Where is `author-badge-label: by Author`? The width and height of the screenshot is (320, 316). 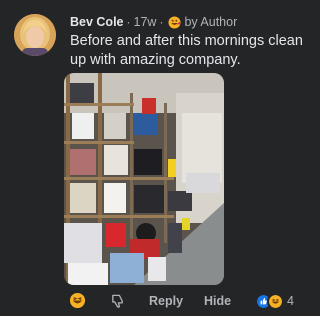
author-badge-label: by Author is located at coordinates (211, 22).